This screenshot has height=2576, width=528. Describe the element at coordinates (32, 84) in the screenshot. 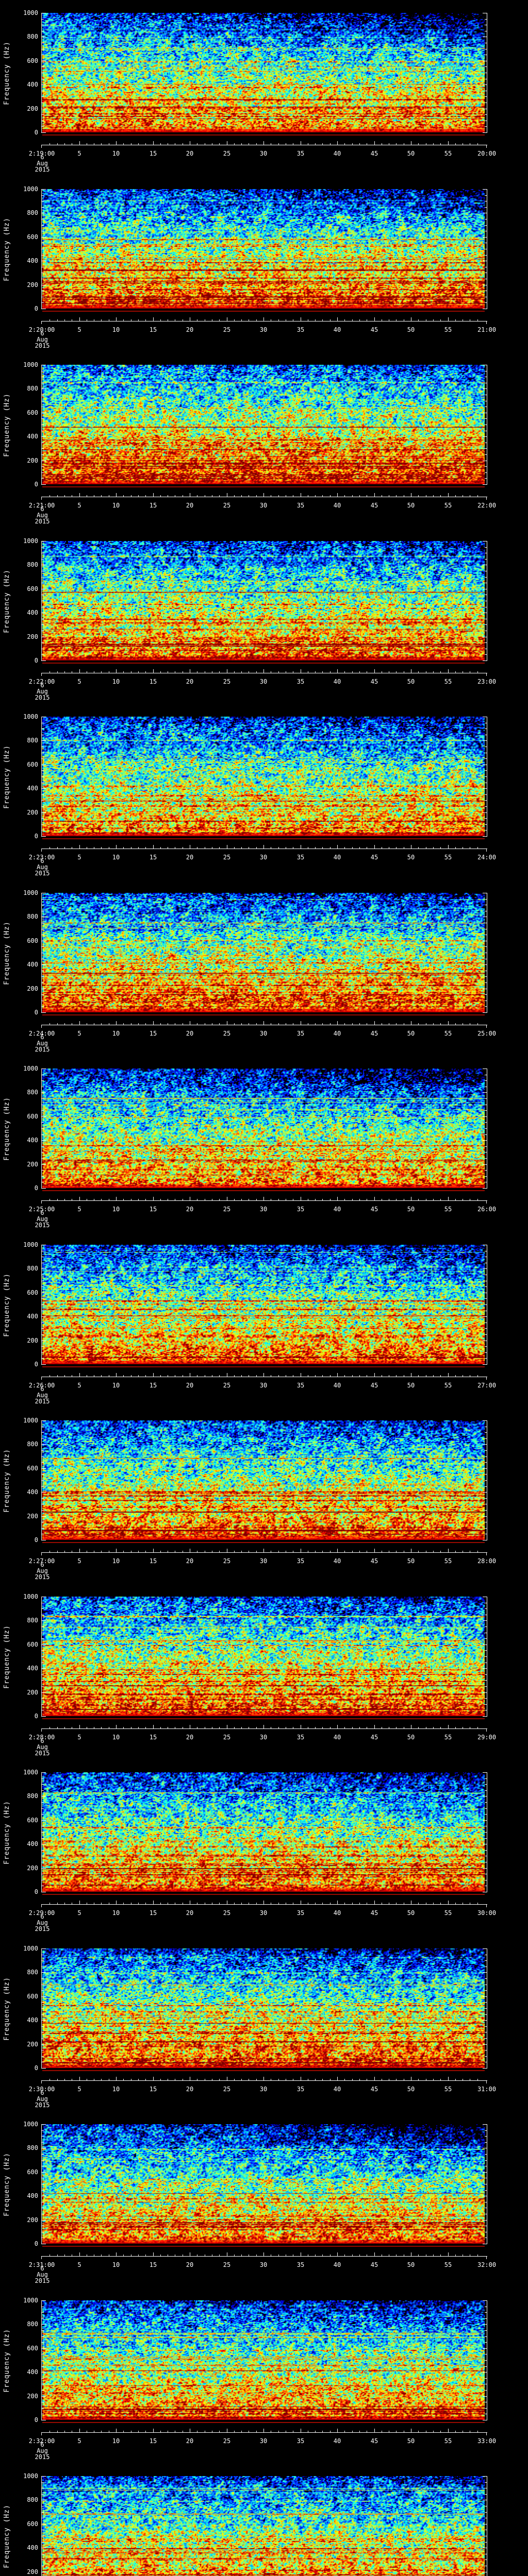

I see `y-axis-tick-label: 400` at that location.